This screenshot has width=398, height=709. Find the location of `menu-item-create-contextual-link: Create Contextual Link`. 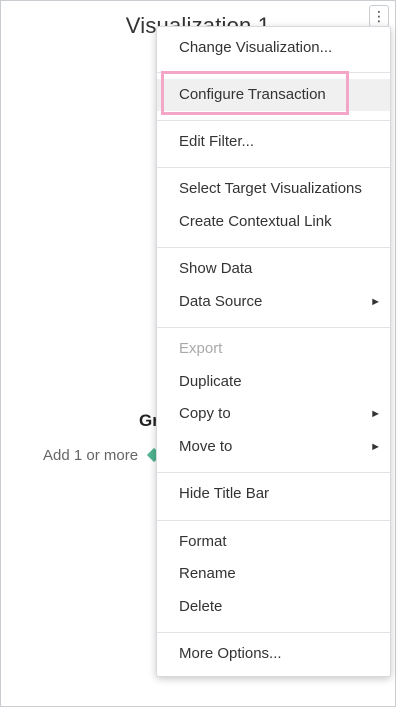

menu-item-create-contextual-link: Create Contextual Link is located at coordinates (273, 222).